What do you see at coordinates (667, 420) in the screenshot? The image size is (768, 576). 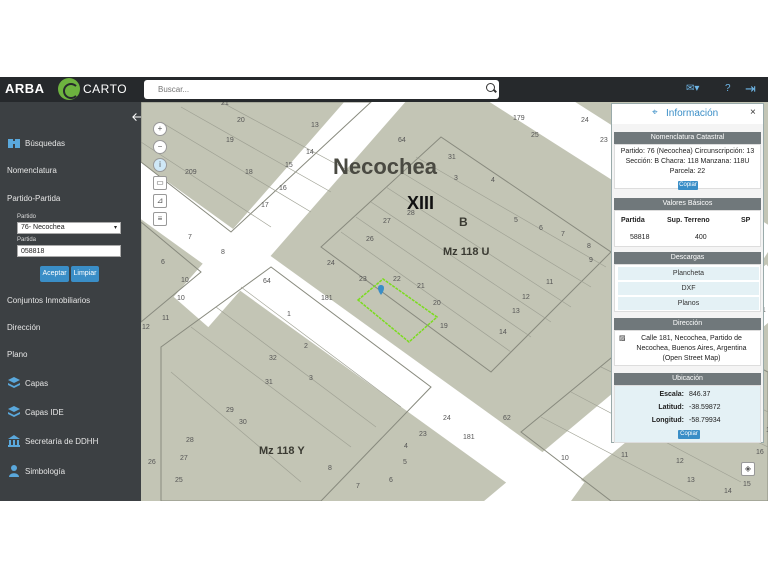 I see `longitud-label: Longitud:` at bounding box center [667, 420].